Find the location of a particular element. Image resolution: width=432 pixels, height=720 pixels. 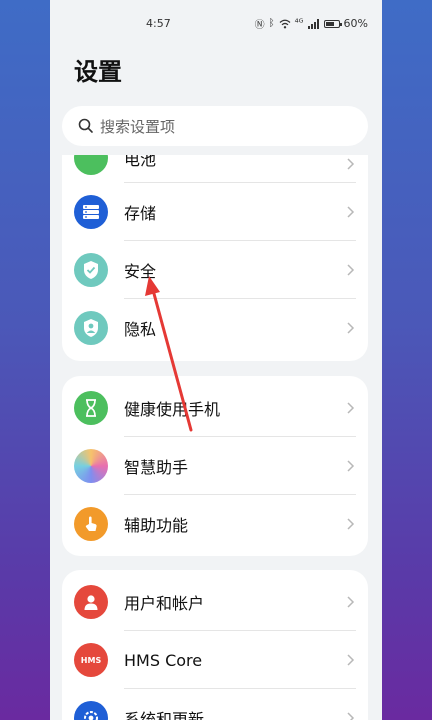

shield-icon is located at coordinates (91, 270).